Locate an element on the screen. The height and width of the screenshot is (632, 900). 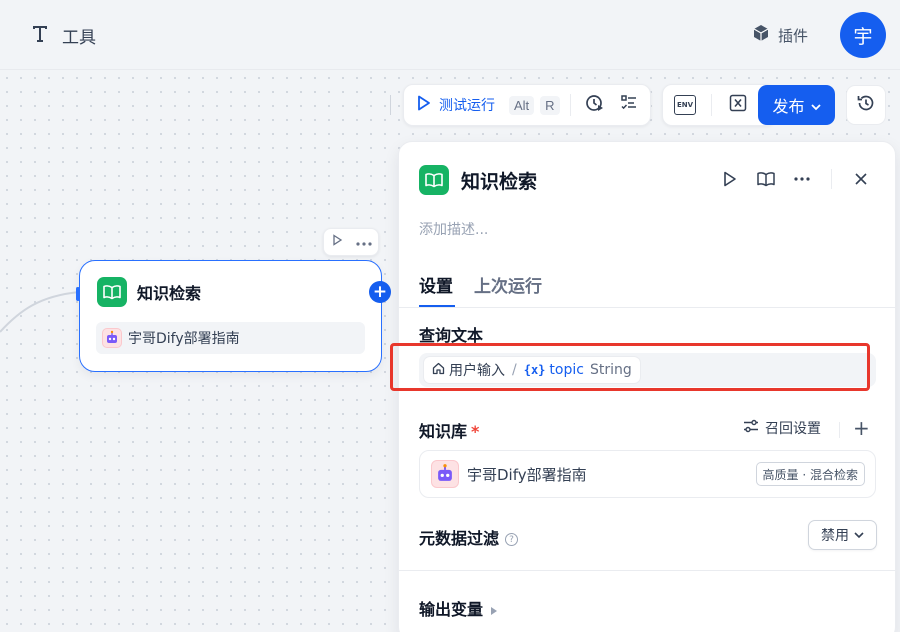
knowledge-base-label: 知识库 * is located at coordinates (449, 430).